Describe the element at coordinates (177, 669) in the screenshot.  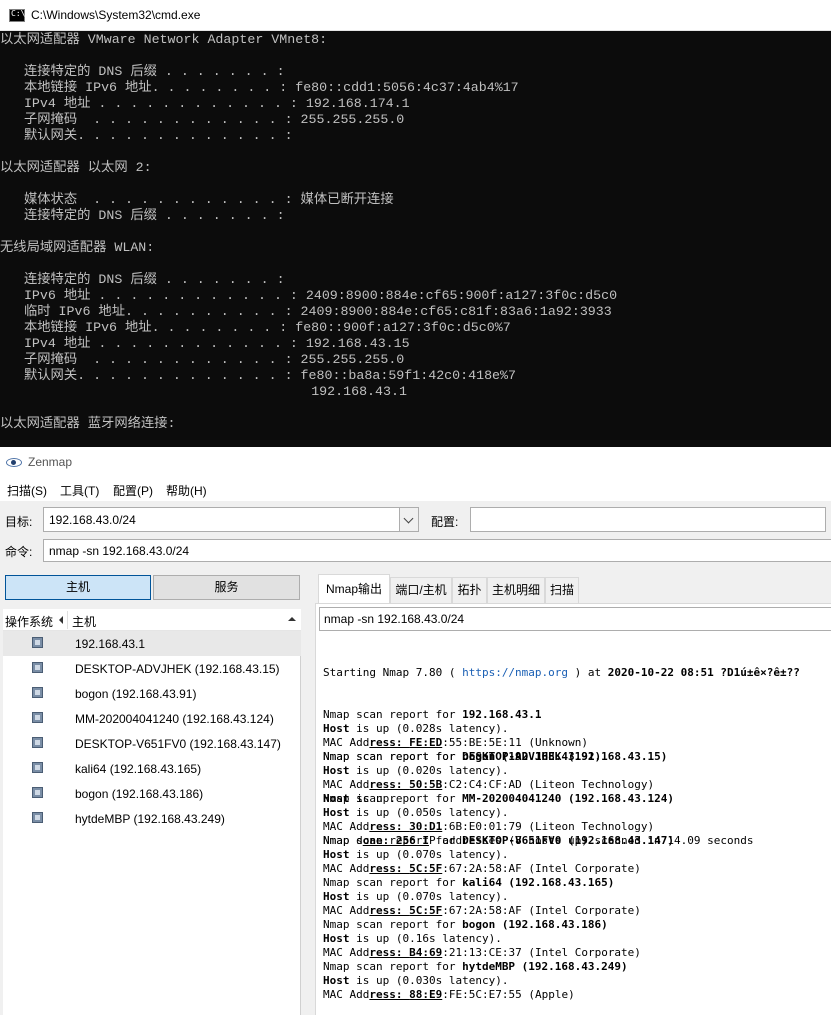
I see `host-label: DESKTOP-ADVJHEK (192.168.43.15)` at that location.